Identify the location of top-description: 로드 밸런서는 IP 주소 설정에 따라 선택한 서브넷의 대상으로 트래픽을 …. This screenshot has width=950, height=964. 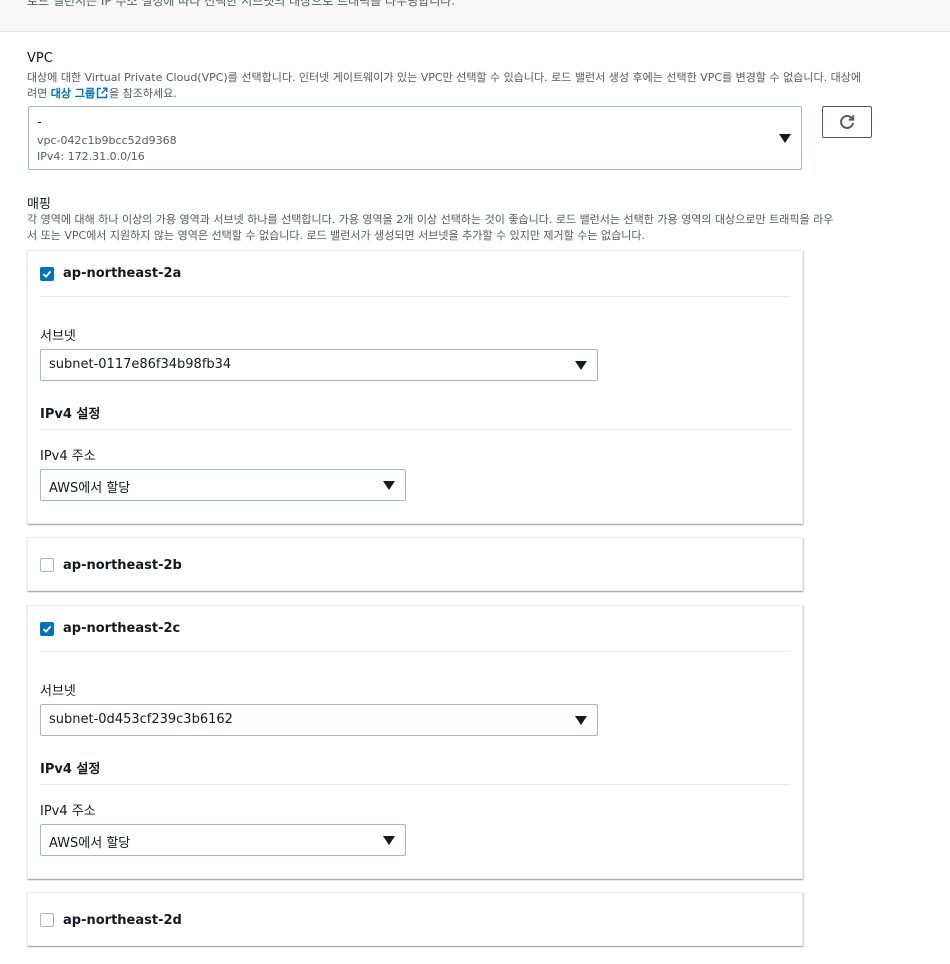
(241, 4).